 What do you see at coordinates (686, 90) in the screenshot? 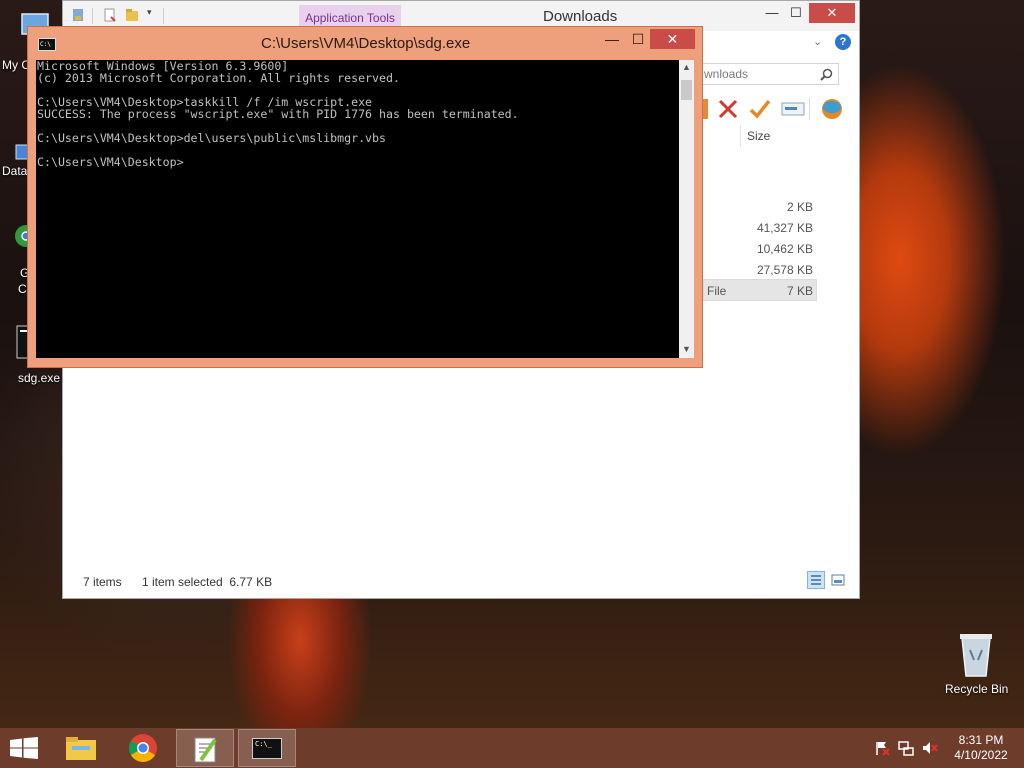
I see `scrollbar-thumb` at bounding box center [686, 90].